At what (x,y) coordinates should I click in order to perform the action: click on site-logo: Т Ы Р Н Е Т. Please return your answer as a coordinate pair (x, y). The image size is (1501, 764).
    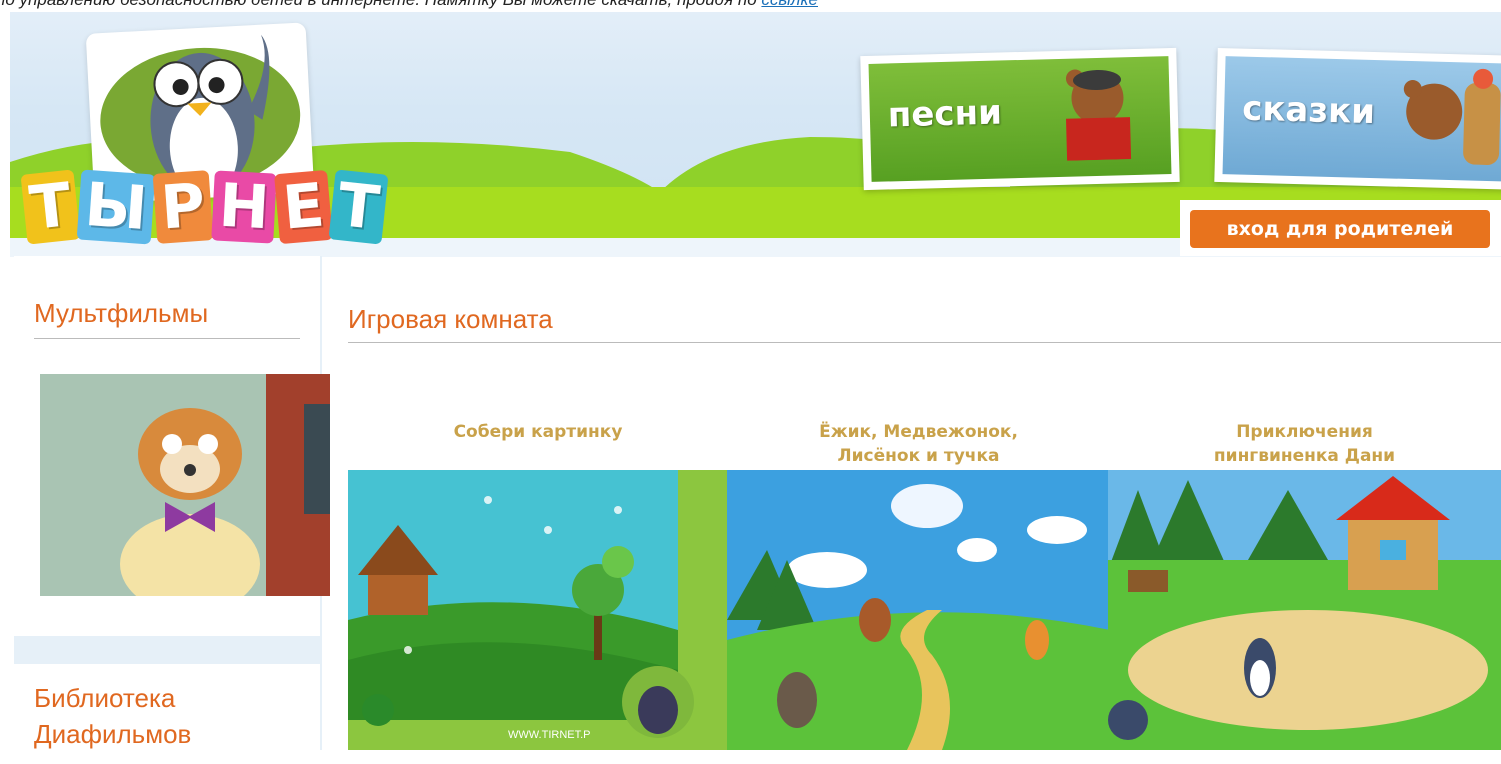
    Looking at the image, I should click on (204, 207).